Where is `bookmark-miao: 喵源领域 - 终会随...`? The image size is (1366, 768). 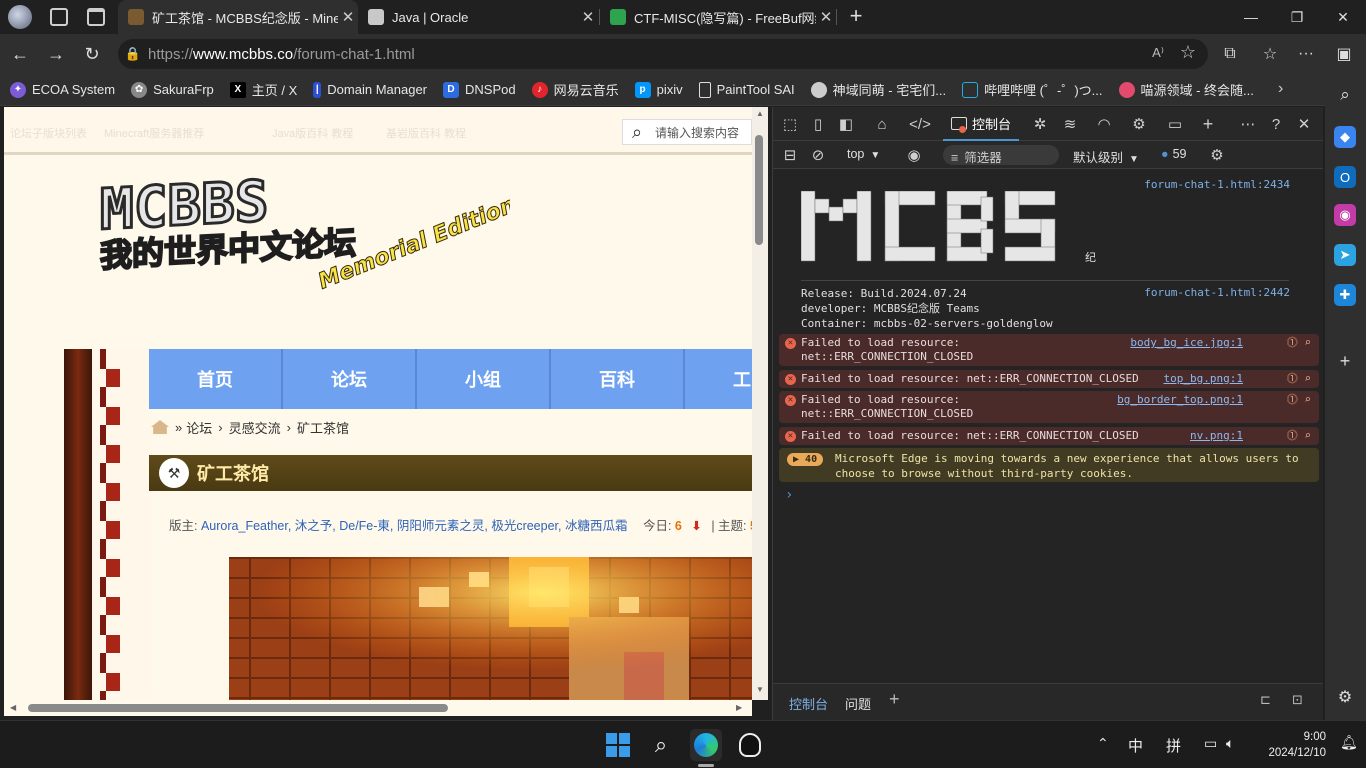
bookmark-miao: 喵源领域 - 终会随... is located at coordinates (1186, 89).